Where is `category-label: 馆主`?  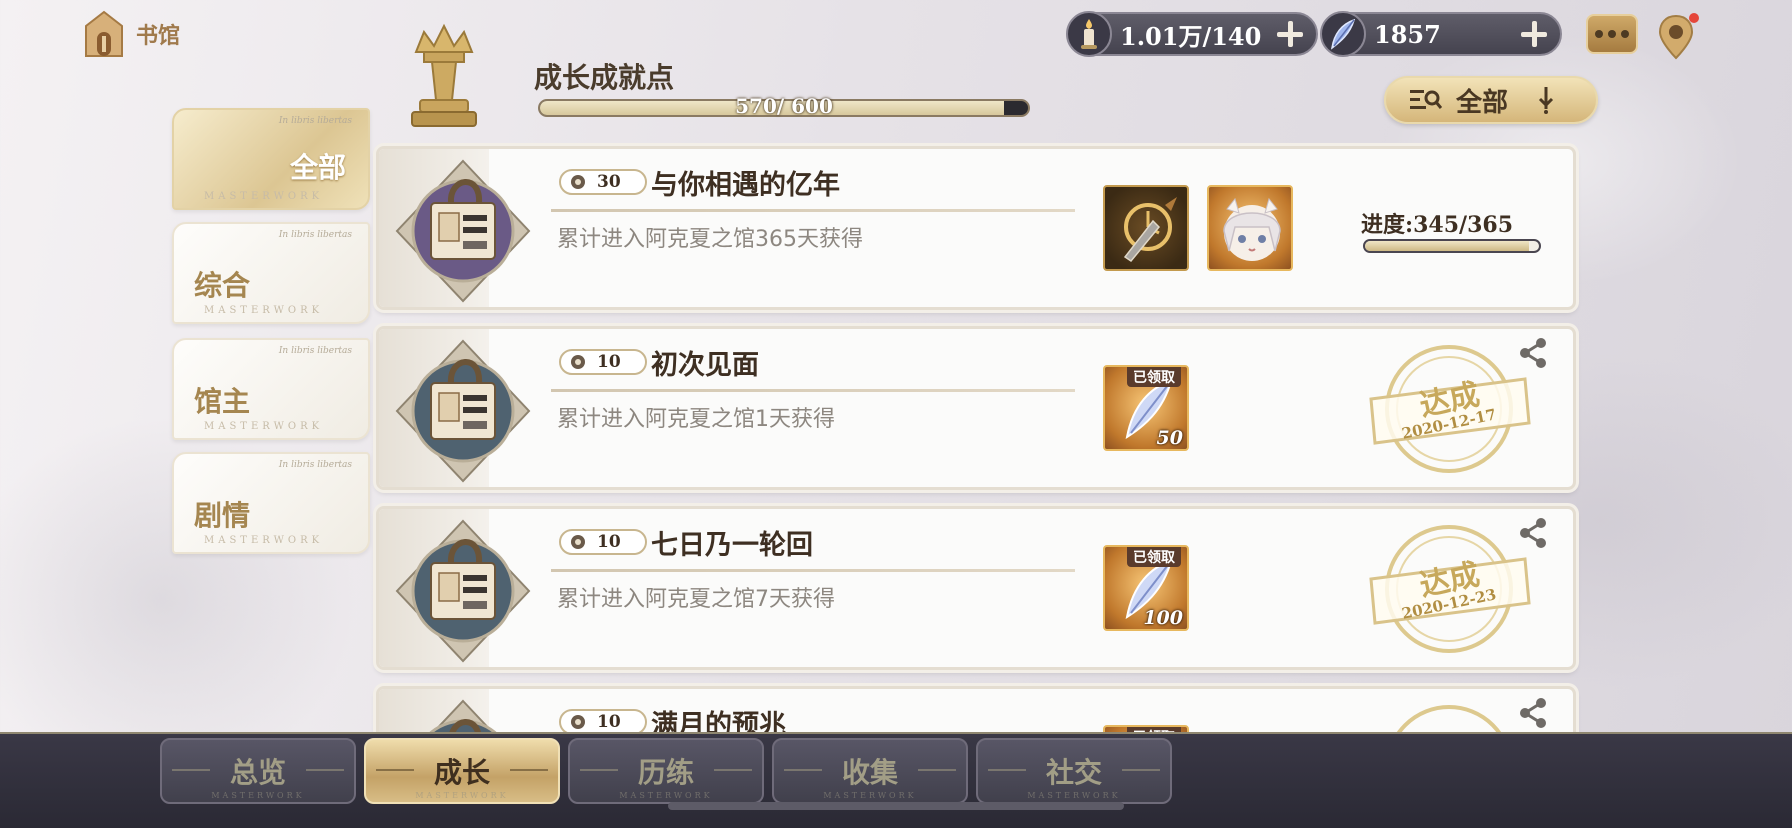
category-label: 馆主 is located at coordinates (222, 401).